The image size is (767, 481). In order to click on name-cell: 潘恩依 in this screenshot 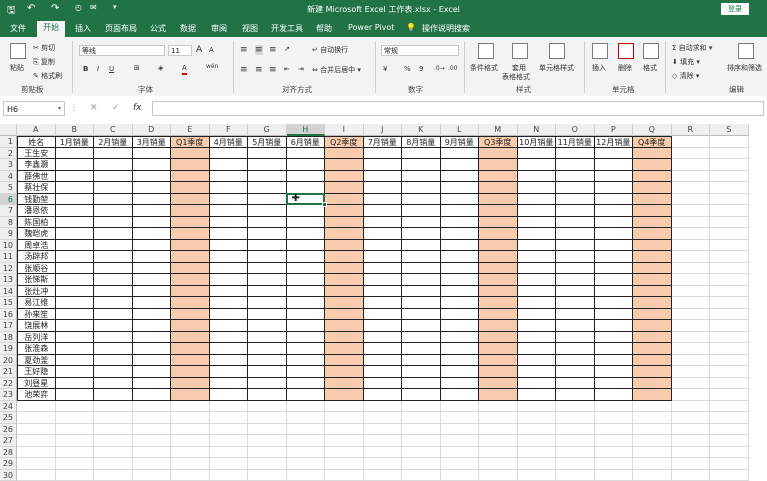, I will do `click(36, 211)`.